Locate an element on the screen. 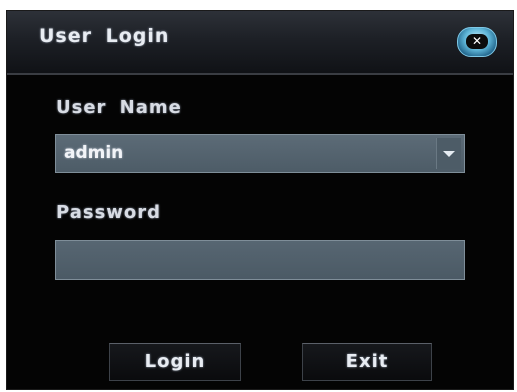 This screenshot has height=392, width=517. username-select: admin is located at coordinates (260, 153).